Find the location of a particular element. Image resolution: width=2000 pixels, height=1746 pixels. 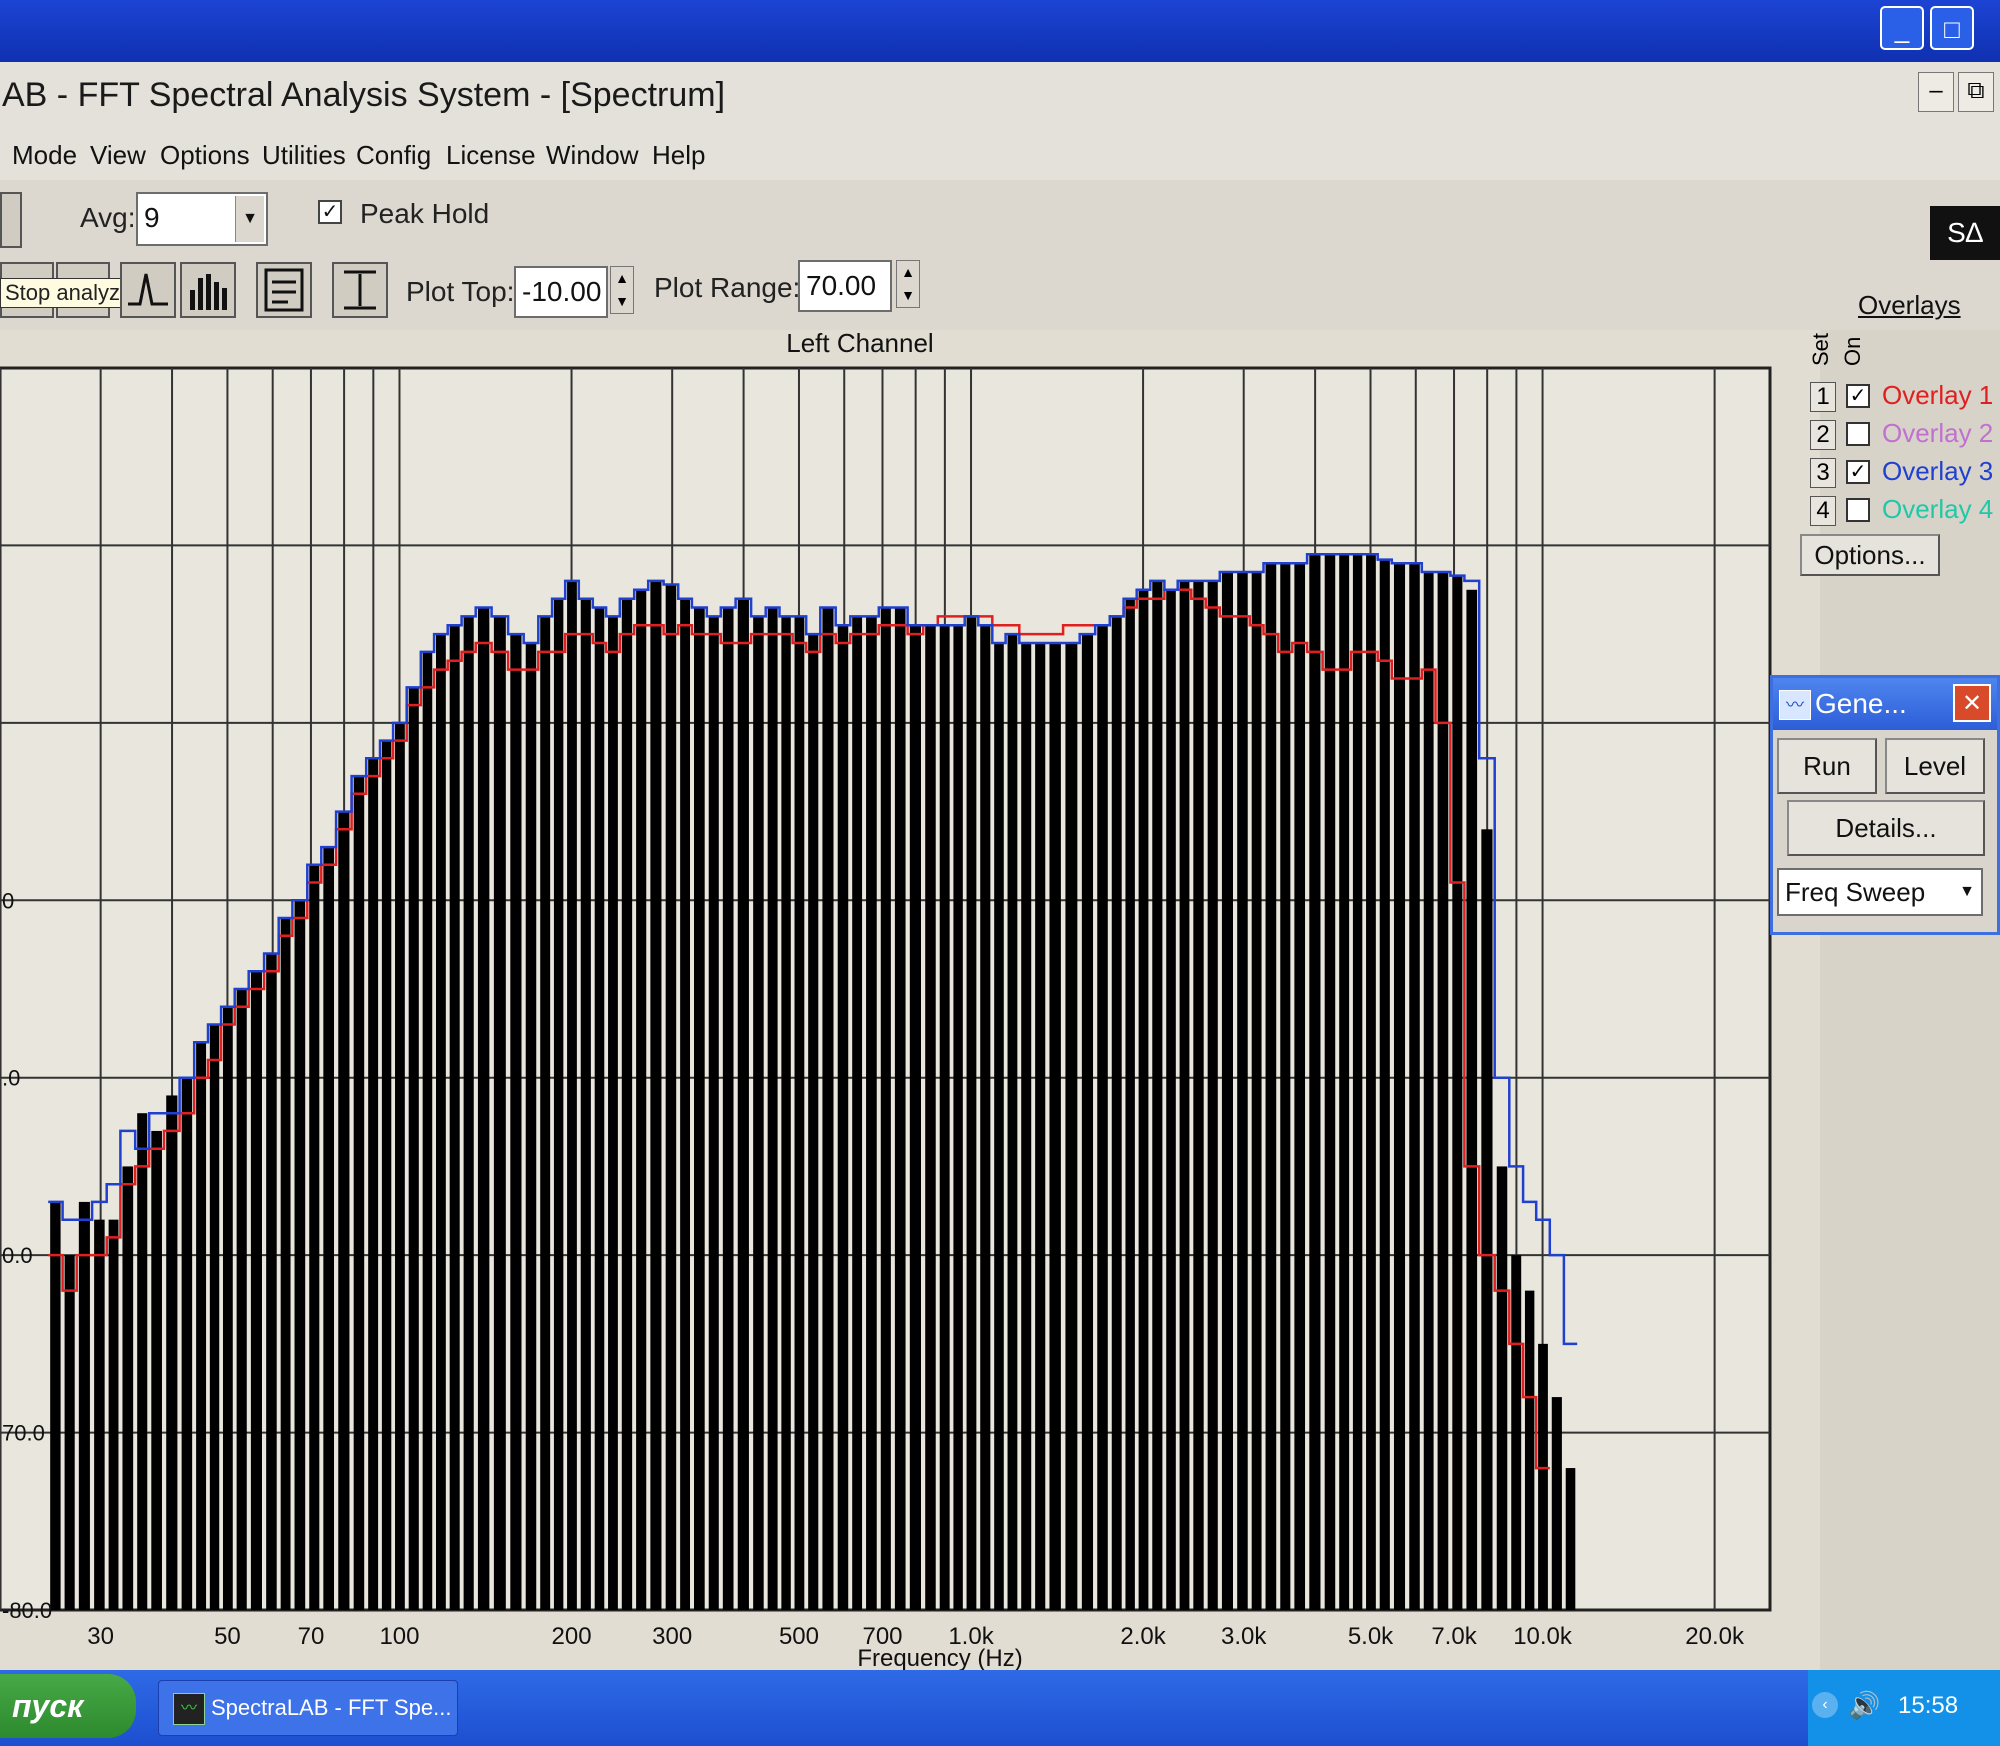

generator-level-button: Level is located at coordinates (1935, 766).